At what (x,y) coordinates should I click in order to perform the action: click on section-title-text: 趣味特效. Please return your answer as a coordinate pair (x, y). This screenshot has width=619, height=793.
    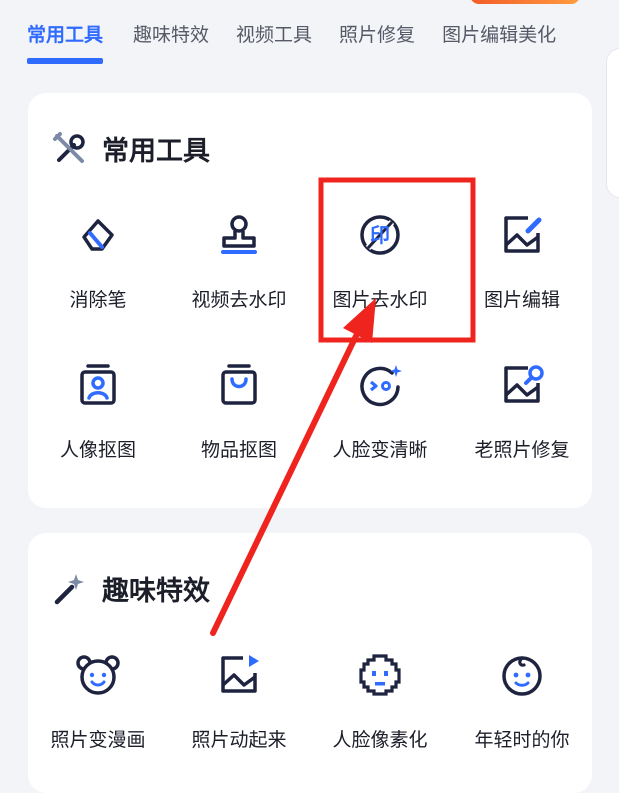
    Looking at the image, I should click on (156, 591).